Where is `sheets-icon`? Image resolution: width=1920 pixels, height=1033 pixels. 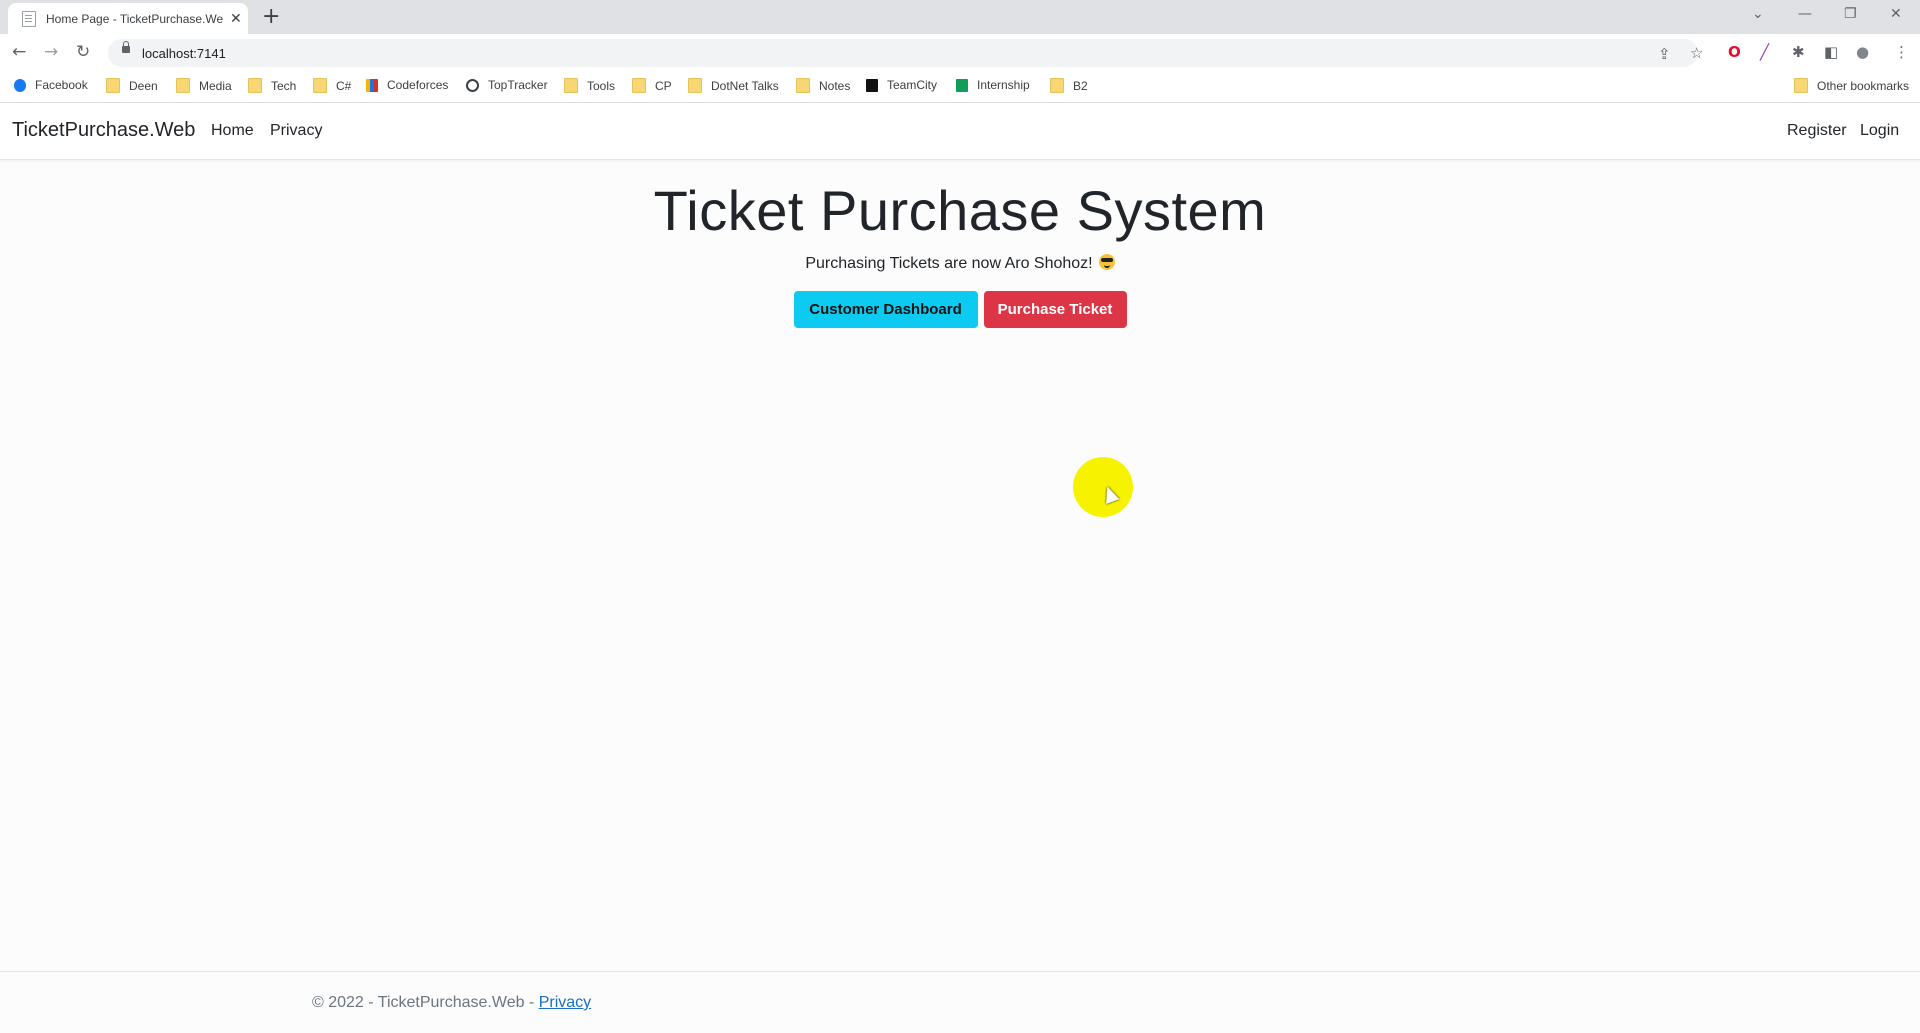
sheets-icon is located at coordinates (962, 85).